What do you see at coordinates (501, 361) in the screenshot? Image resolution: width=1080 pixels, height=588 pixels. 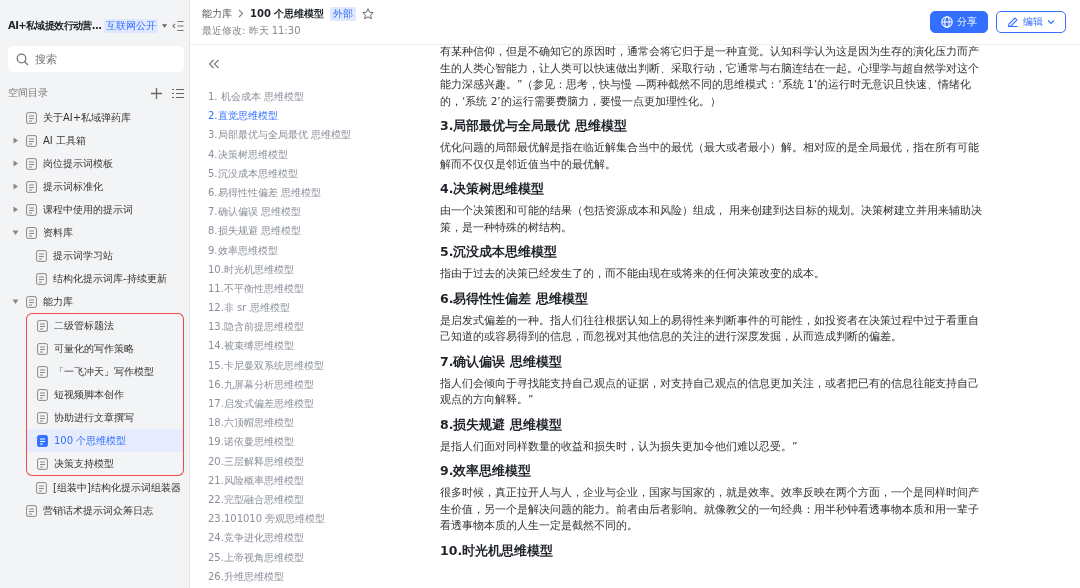 I see `section-heading: 7.确认偏误 思维模型` at bounding box center [501, 361].